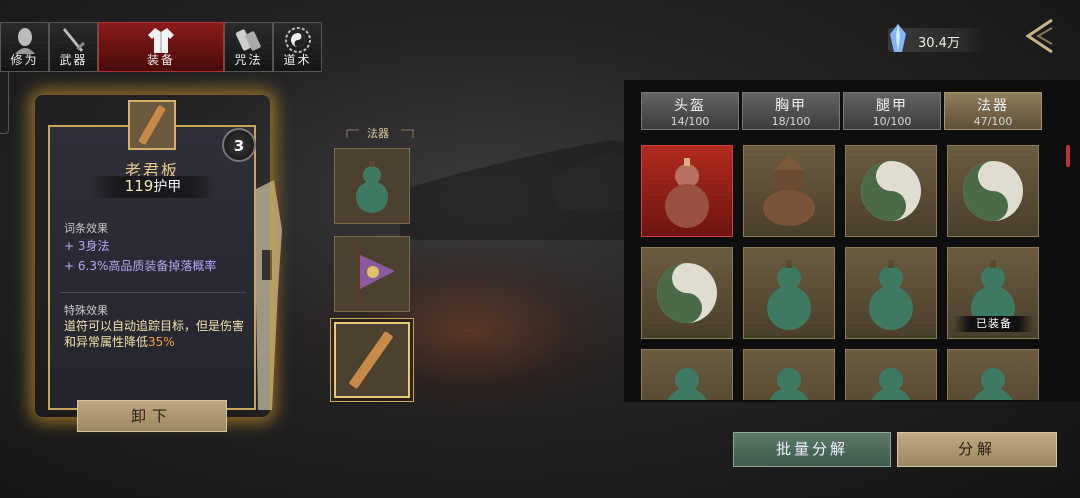 Image resolution: width=1080 pixels, height=498 pixels. Describe the element at coordinates (892, 106) in the screenshot. I see `category-name: 腿甲` at that location.